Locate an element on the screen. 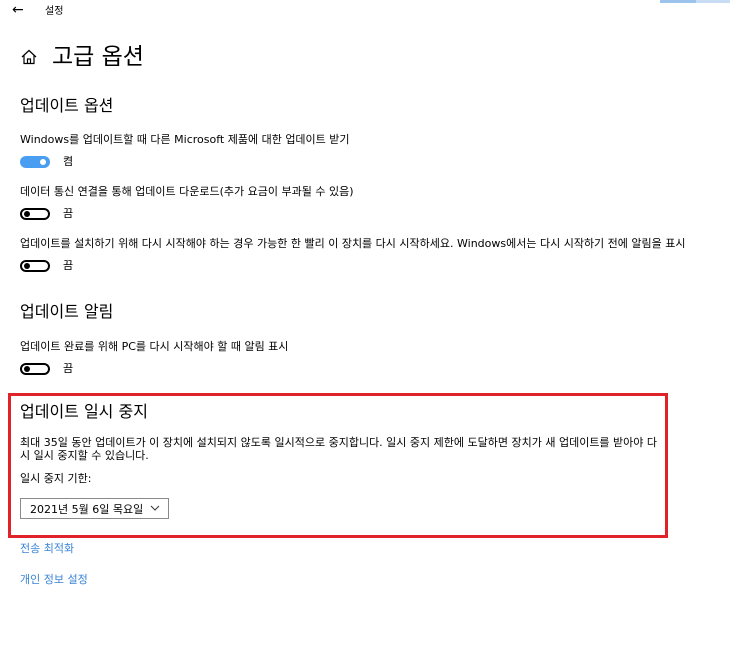  toggle-restart-notification: 끔 is located at coordinates (46, 369).